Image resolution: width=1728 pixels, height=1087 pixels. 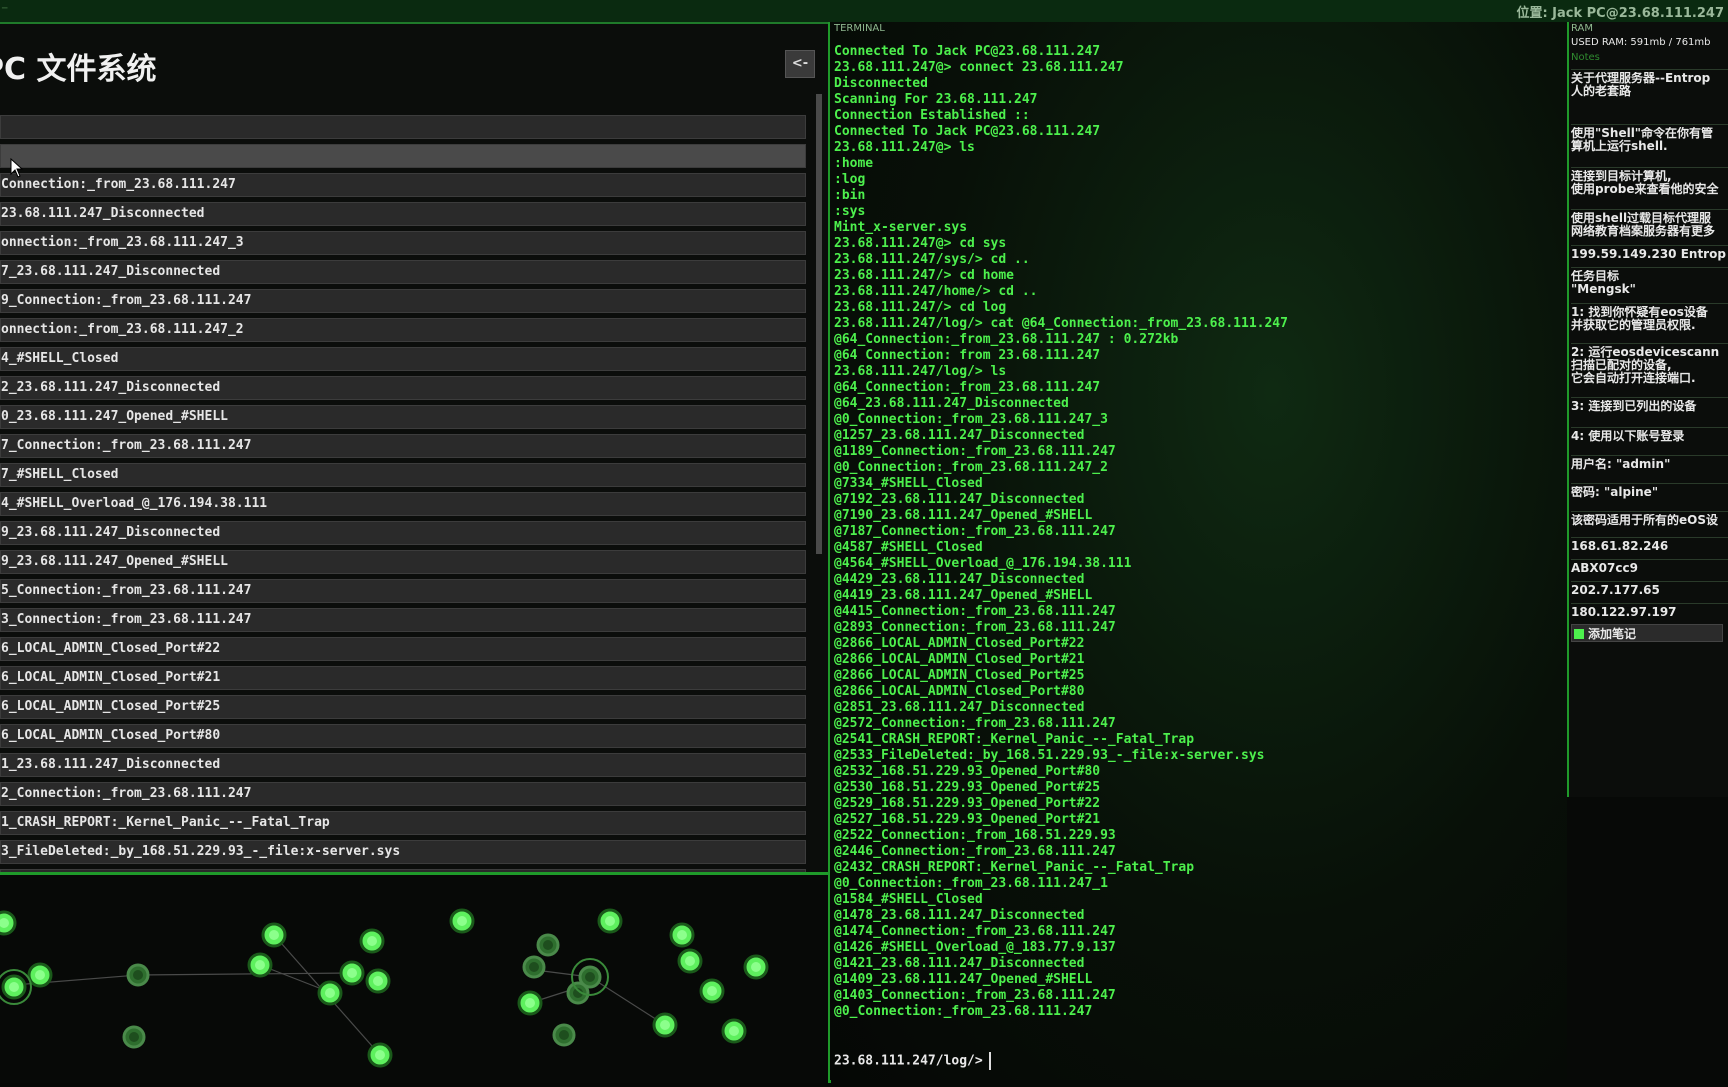 What do you see at coordinates (1649, 520) in the screenshot?
I see `note-item: 该密码适用于所有的eOS设` at bounding box center [1649, 520].